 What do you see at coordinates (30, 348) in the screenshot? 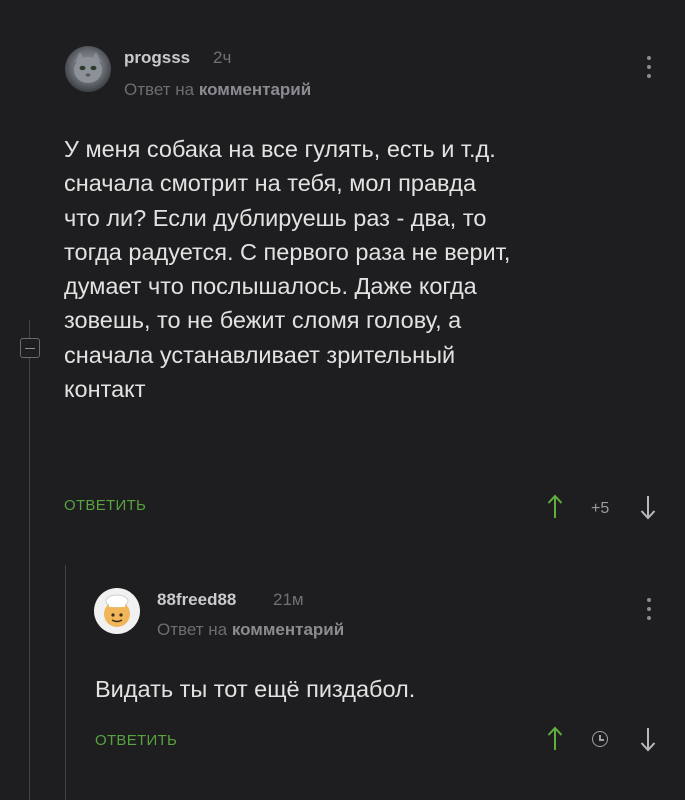
I see `collapse-thread-button` at bounding box center [30, 348].